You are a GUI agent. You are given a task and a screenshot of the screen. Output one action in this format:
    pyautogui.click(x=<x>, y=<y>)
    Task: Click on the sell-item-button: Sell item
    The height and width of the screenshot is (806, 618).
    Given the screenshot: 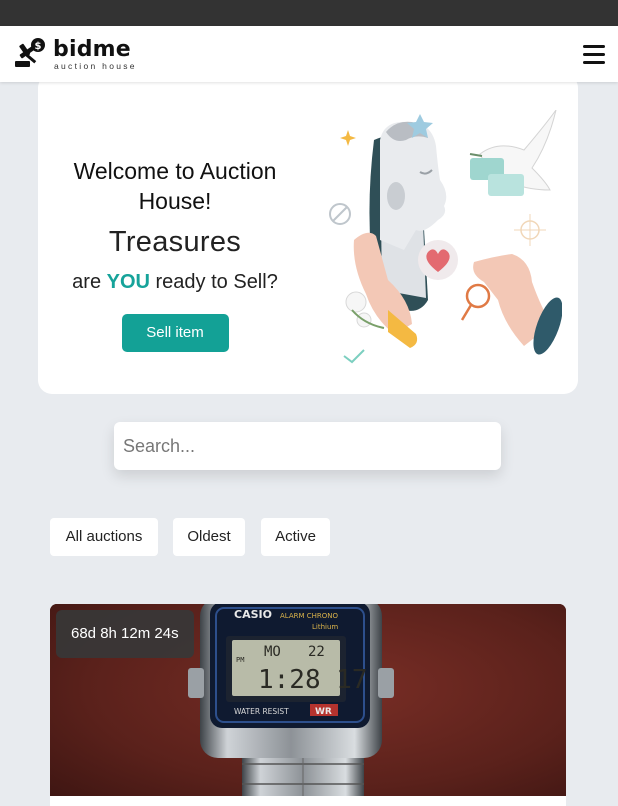 What is the action you would take?
    pyautogui.click(x=175, y=333)
    